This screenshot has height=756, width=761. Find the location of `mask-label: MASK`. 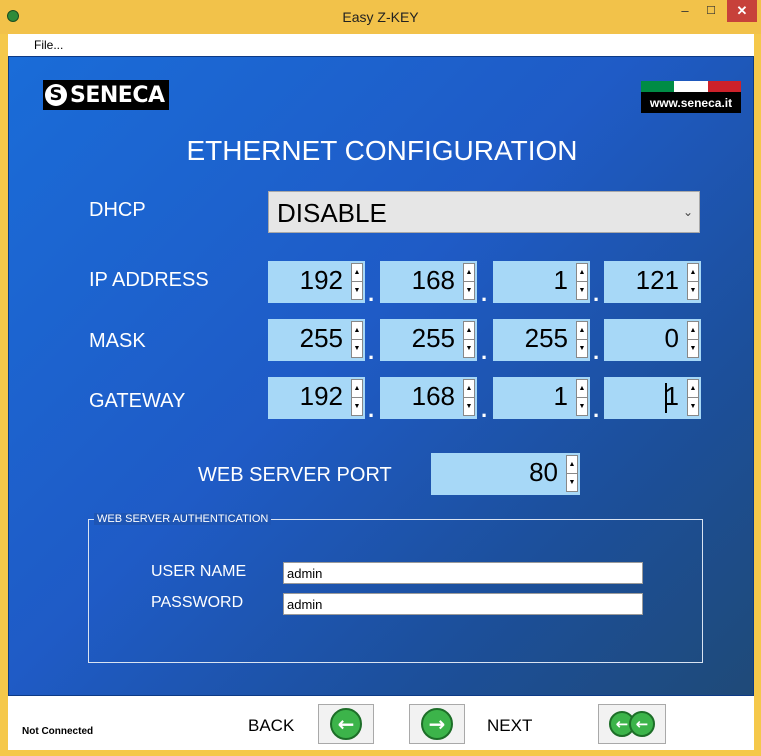

mask-label: MASK is located at coordinates (117, 341).